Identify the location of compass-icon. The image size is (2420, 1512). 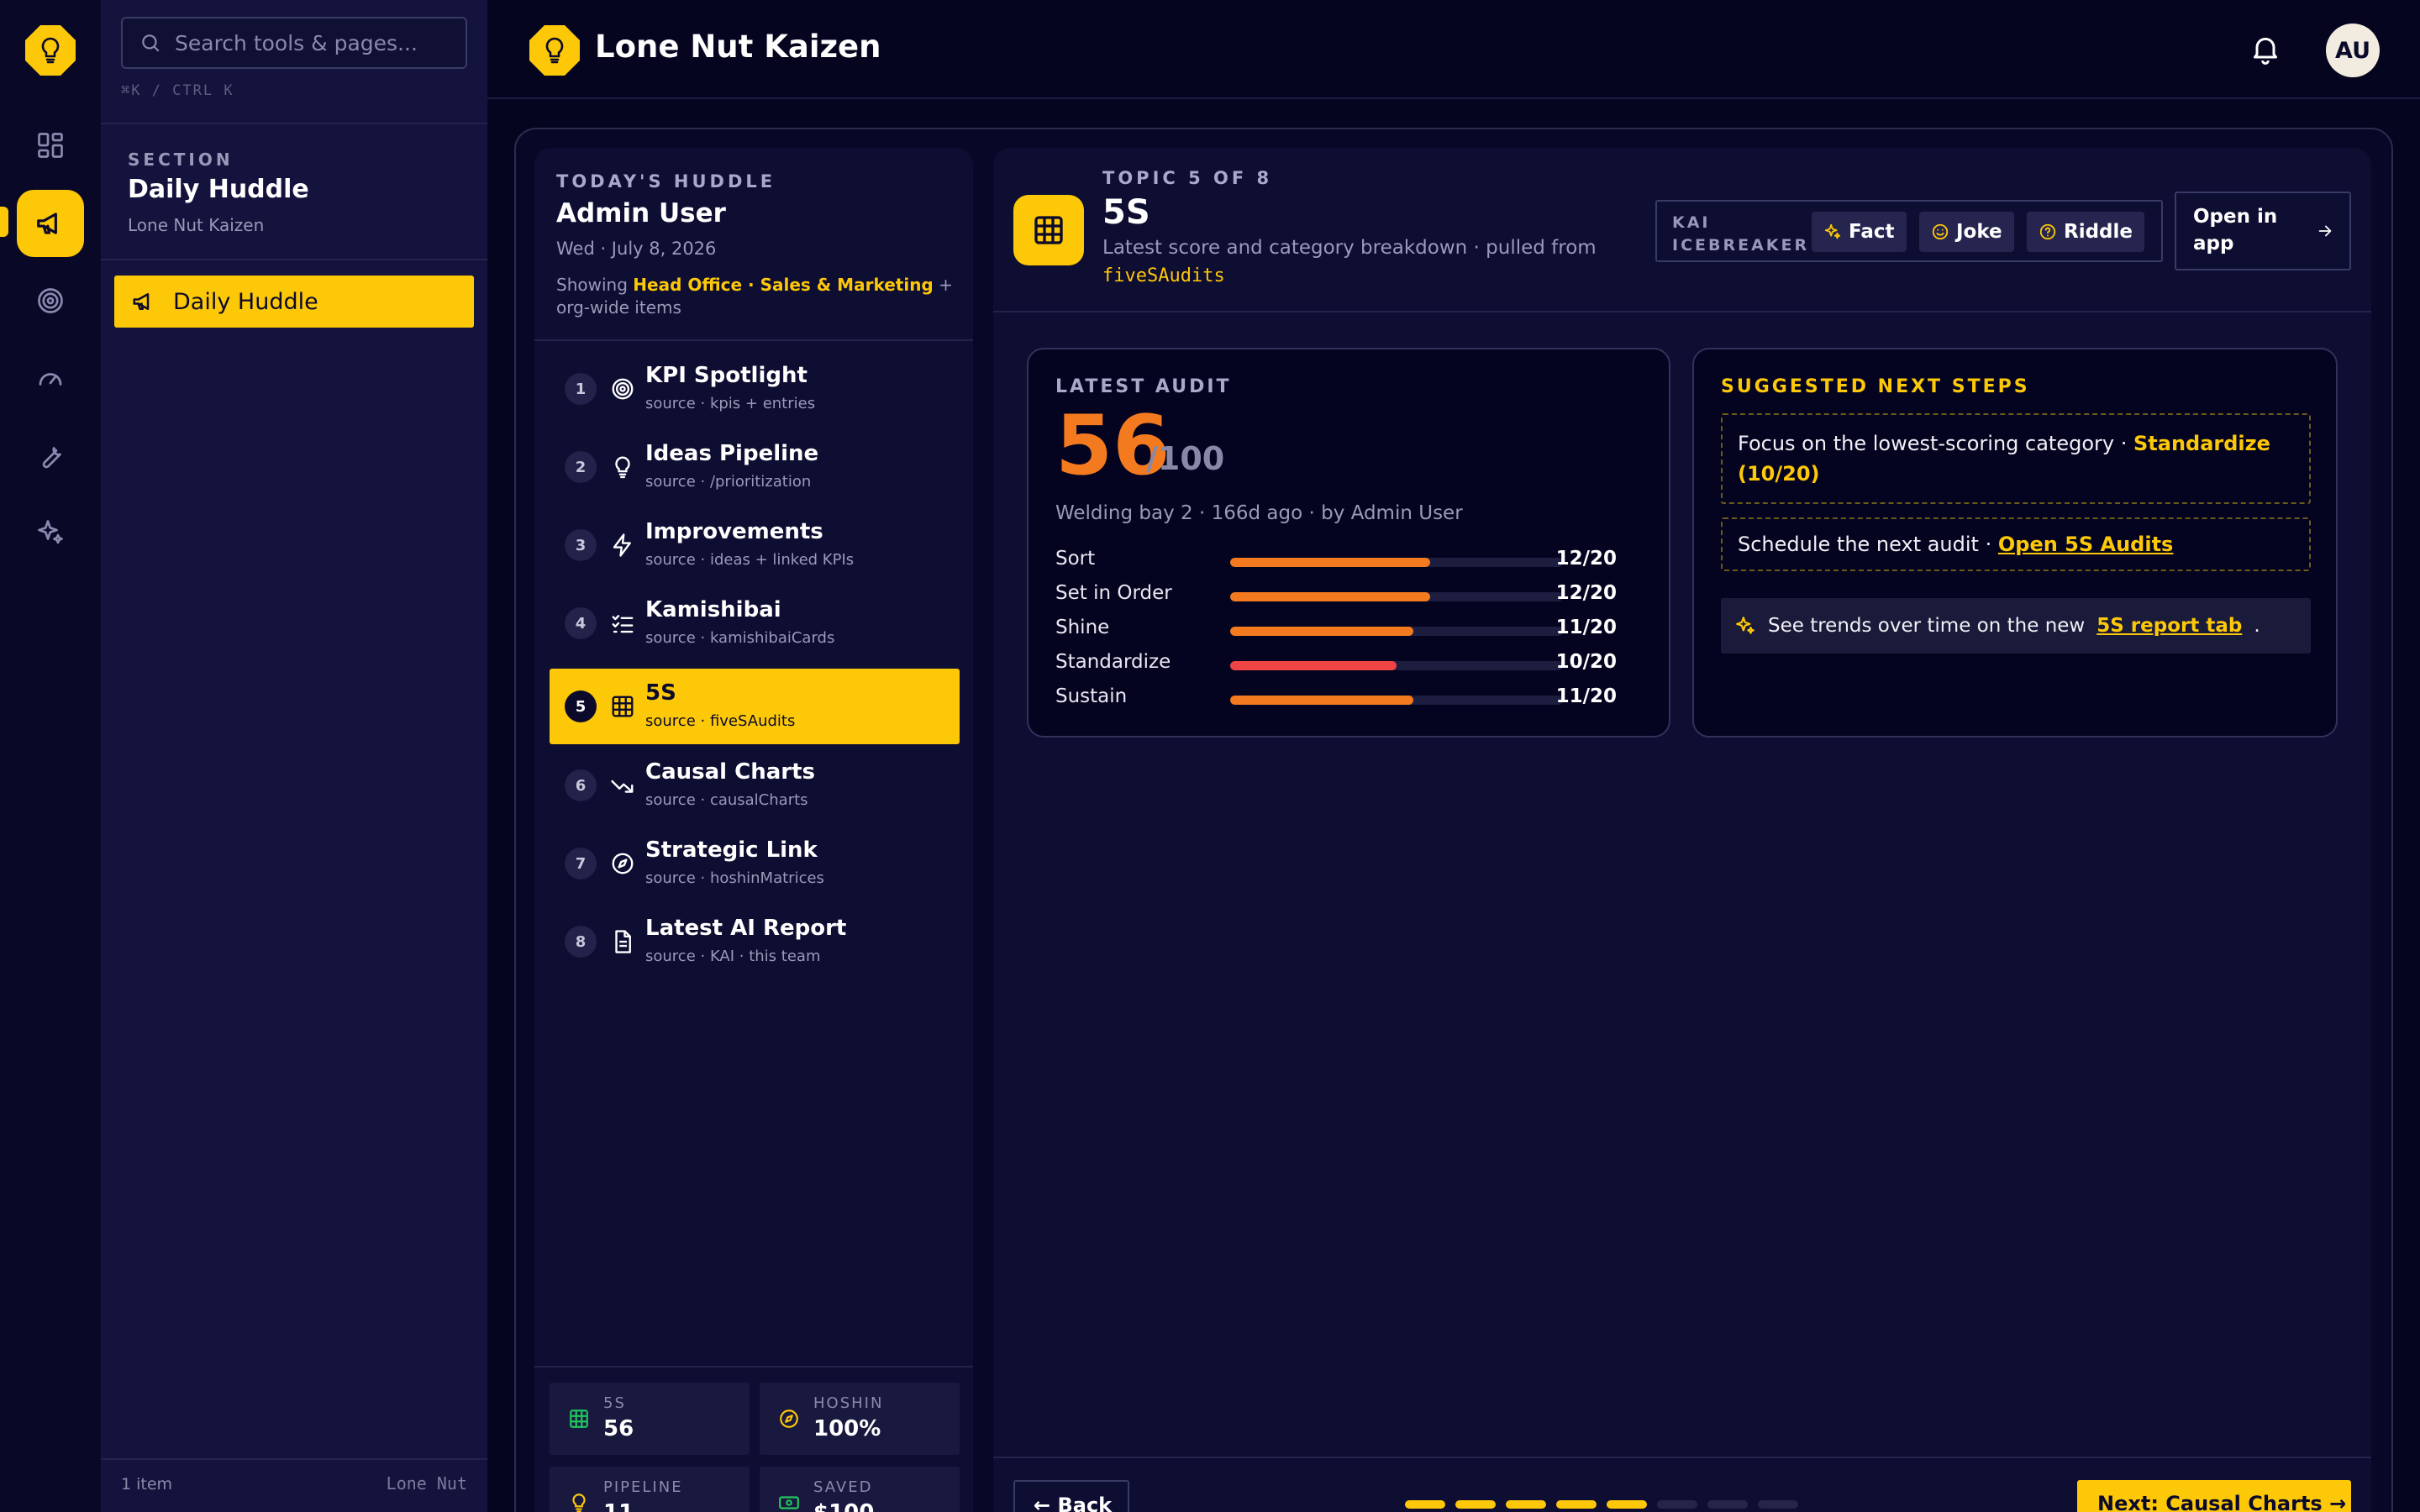
(789, 1419).